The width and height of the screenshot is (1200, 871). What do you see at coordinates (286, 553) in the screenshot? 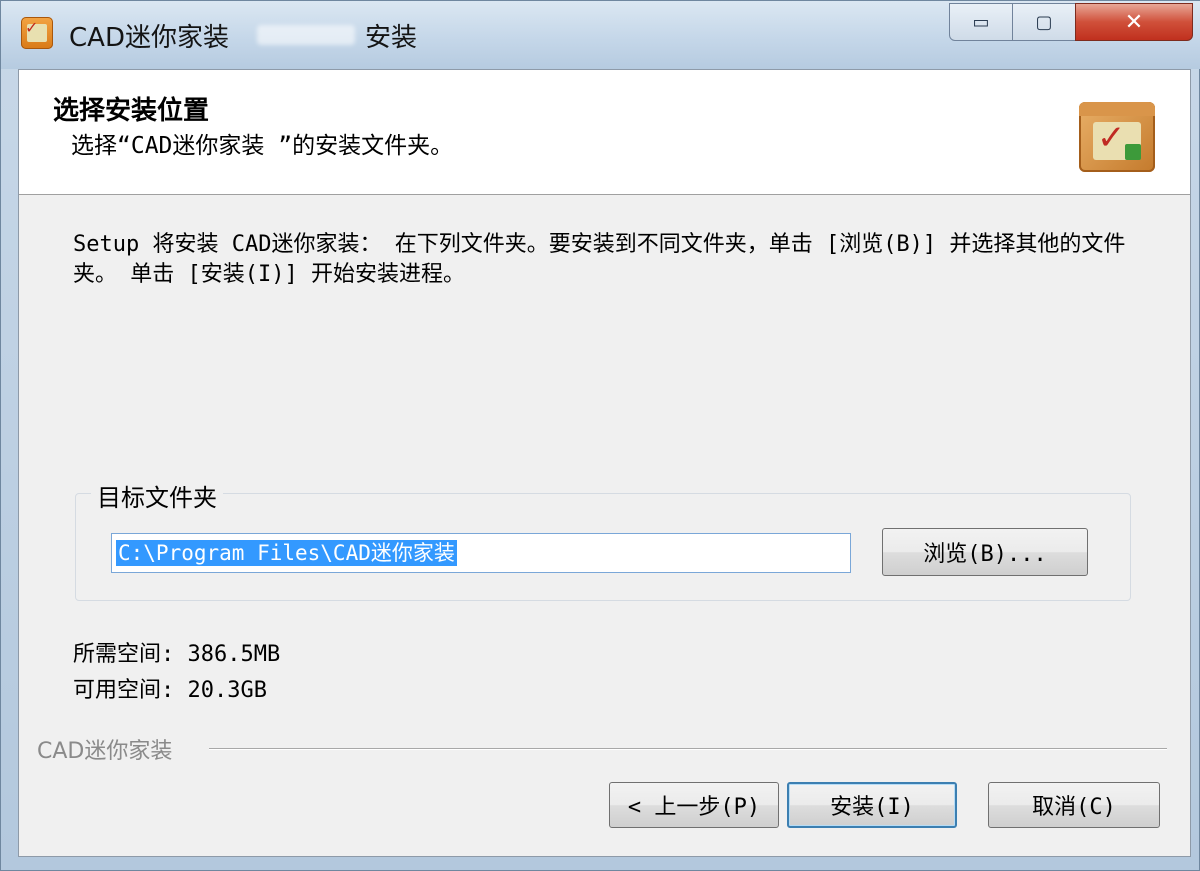
I see `destination-path-value: C:\Program Files\CAD迷你家装` at bounding box center [286, 553].